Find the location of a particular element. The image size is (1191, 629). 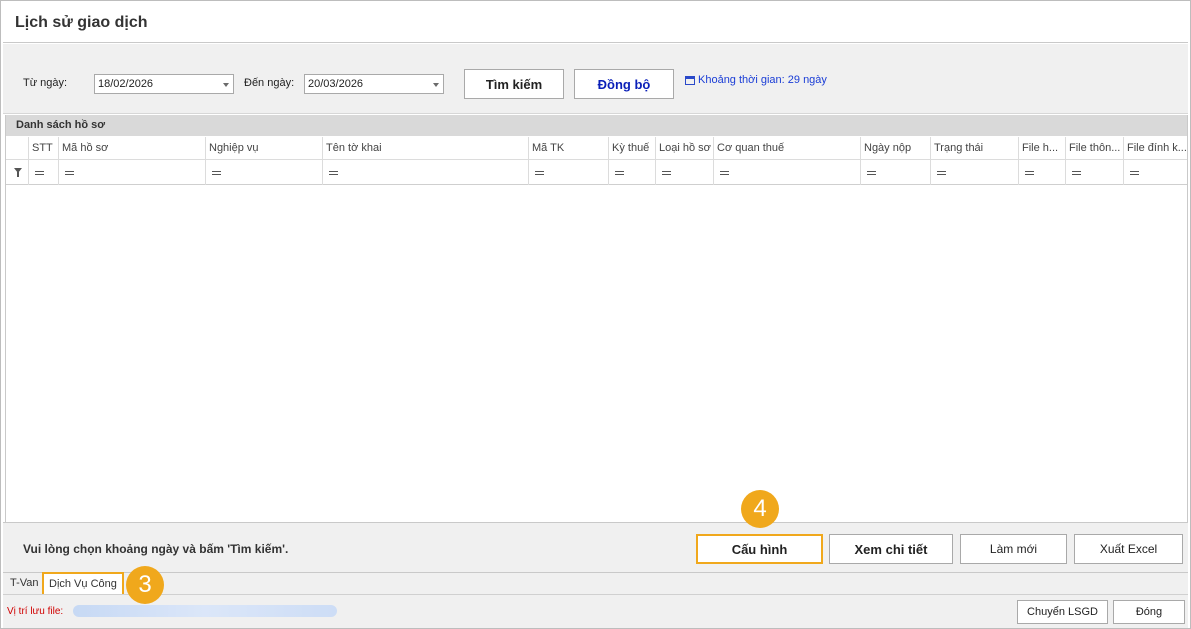

export-excel-button: Xuất Excel is located at coordinates (1128, 549).